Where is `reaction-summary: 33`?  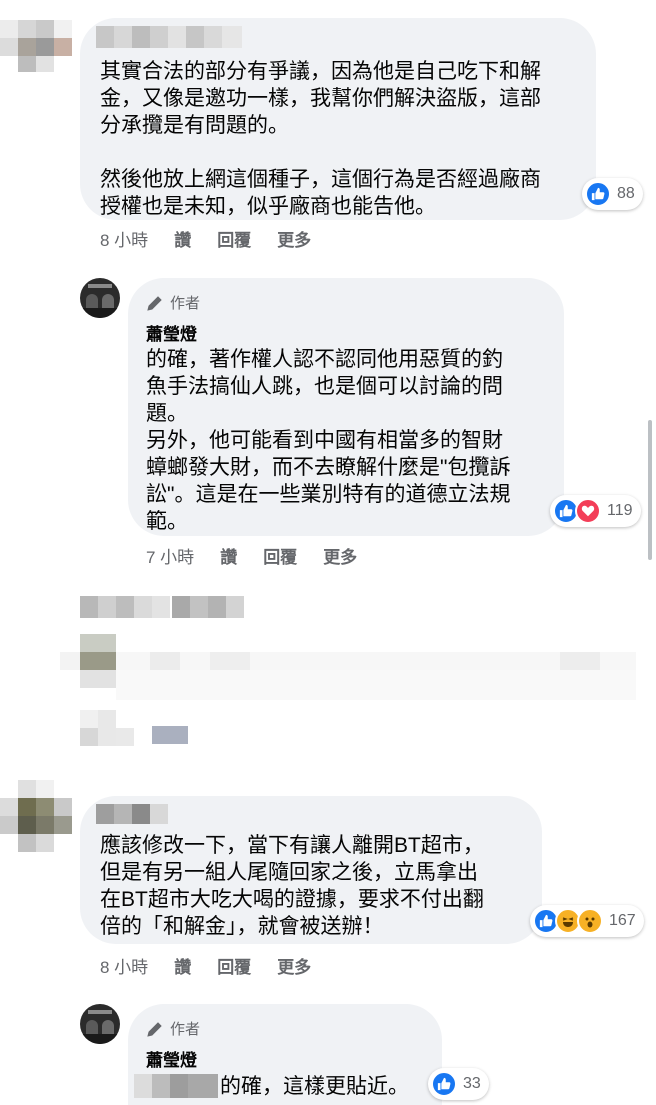 reaction-summary: 33 is located at coordinates (458, 1084).